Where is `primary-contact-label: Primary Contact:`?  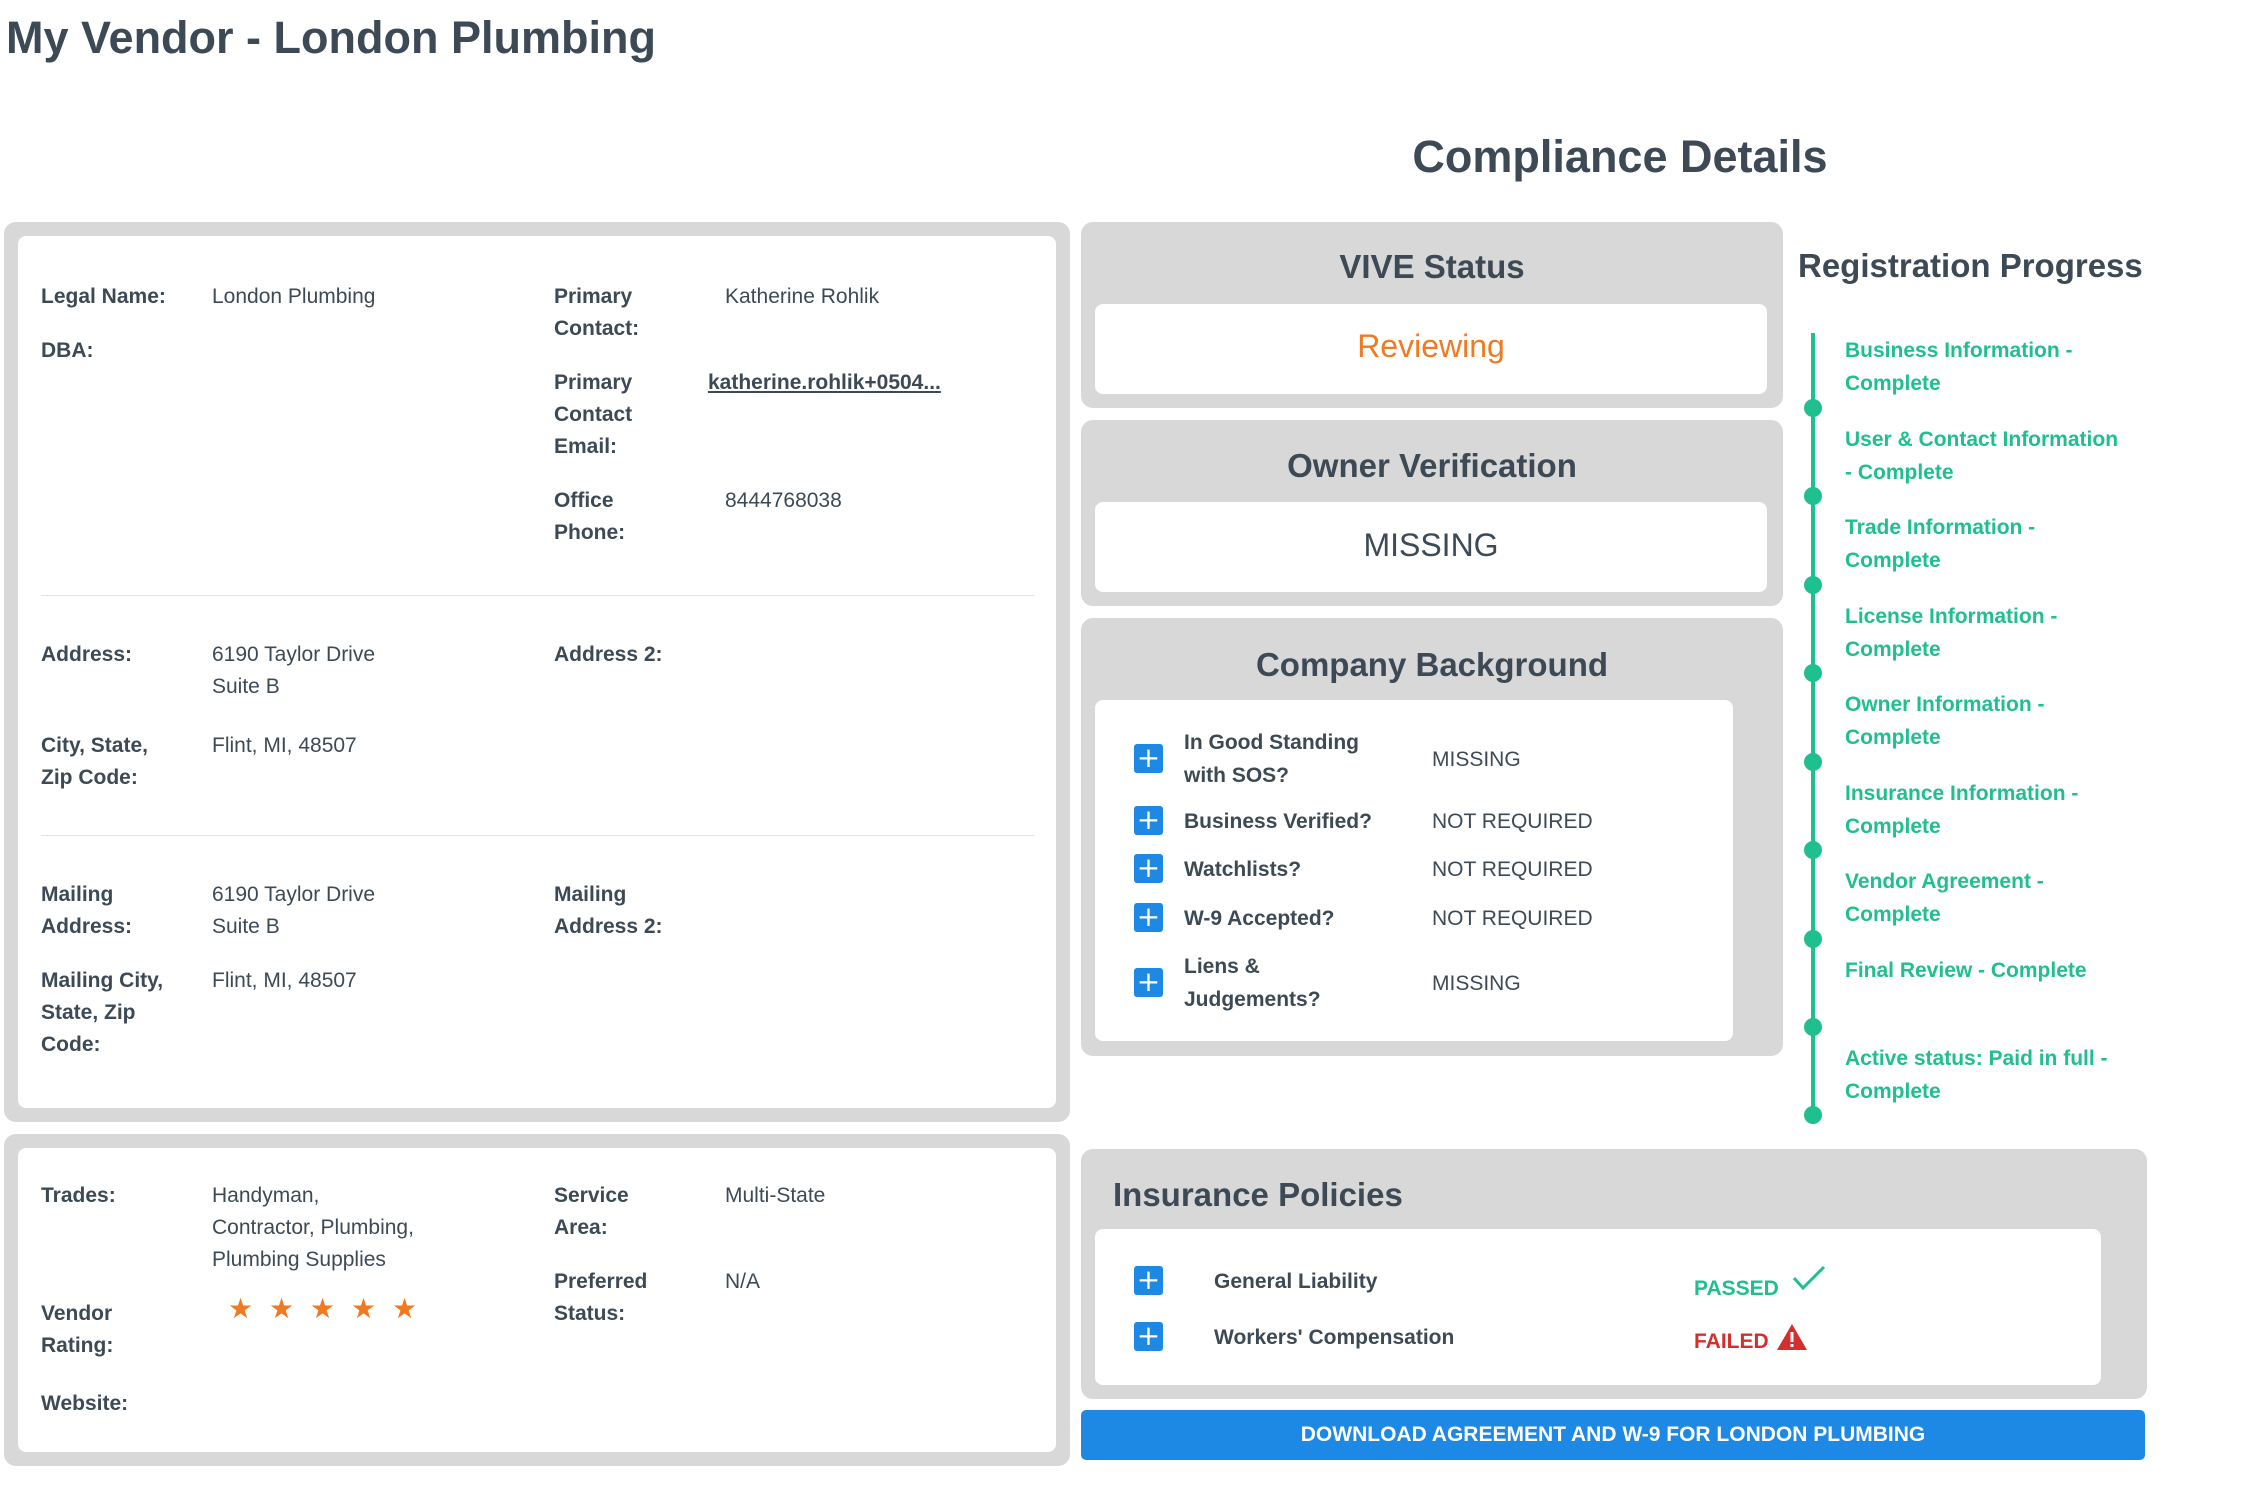 primary-contact-label: Primary Contact: is located at coordinates (596, 313).